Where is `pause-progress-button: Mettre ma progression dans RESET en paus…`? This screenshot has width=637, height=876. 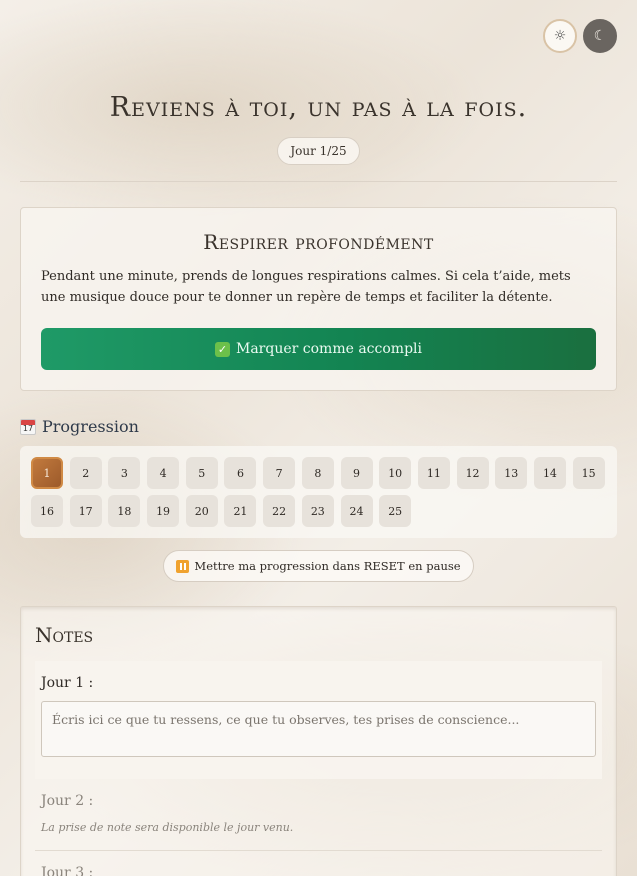 pause-progress-button: Mettre ma progression dans RESET en paus… is located at coordinates (318, 566).